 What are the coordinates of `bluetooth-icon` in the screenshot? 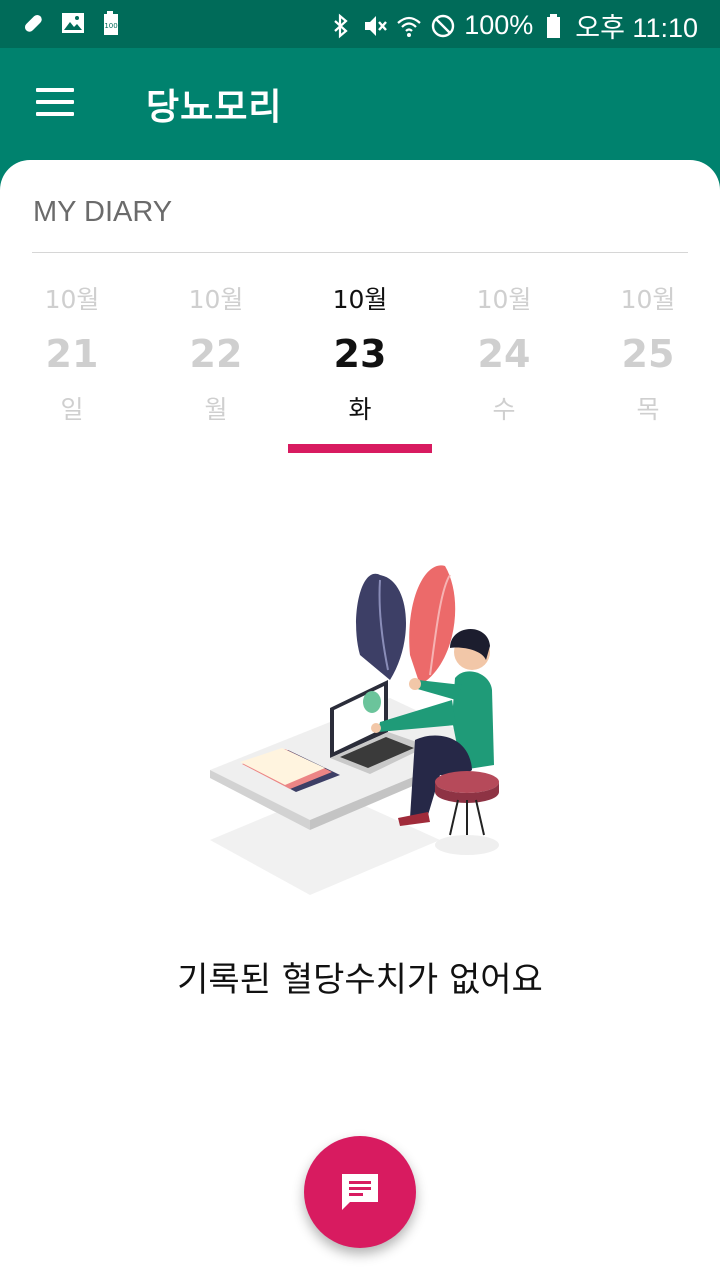 It's located at (341, 25).